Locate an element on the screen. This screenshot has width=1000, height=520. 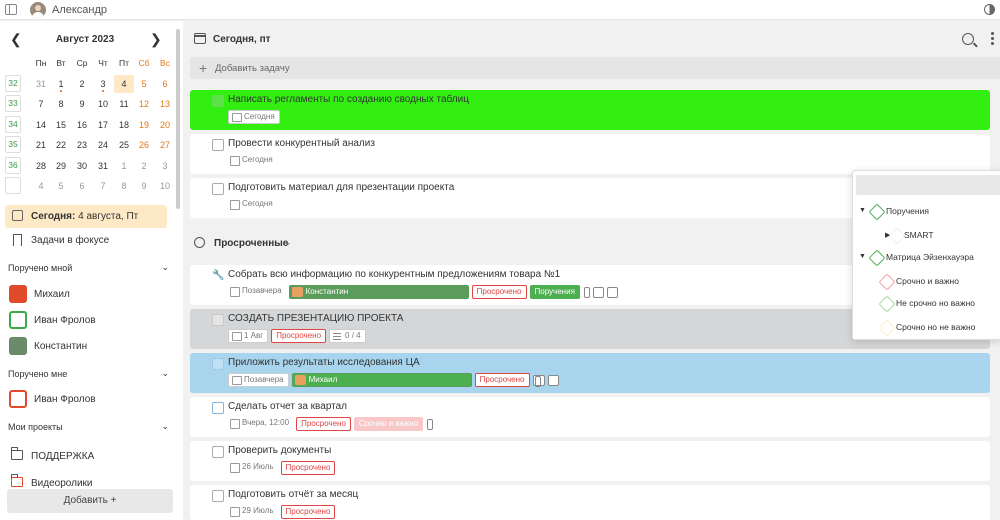
task-item: Проверить документы 26 Июль Просрочено is located at coordinates (590, 461).